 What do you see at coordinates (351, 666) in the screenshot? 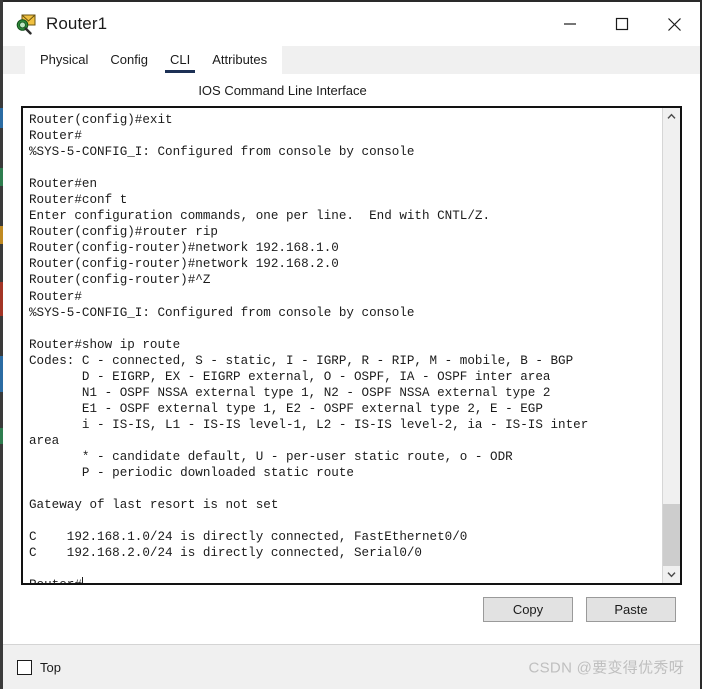
I see `window-footer: Top CSDN @要变得优秀呀` at bounding box center [351, 666].